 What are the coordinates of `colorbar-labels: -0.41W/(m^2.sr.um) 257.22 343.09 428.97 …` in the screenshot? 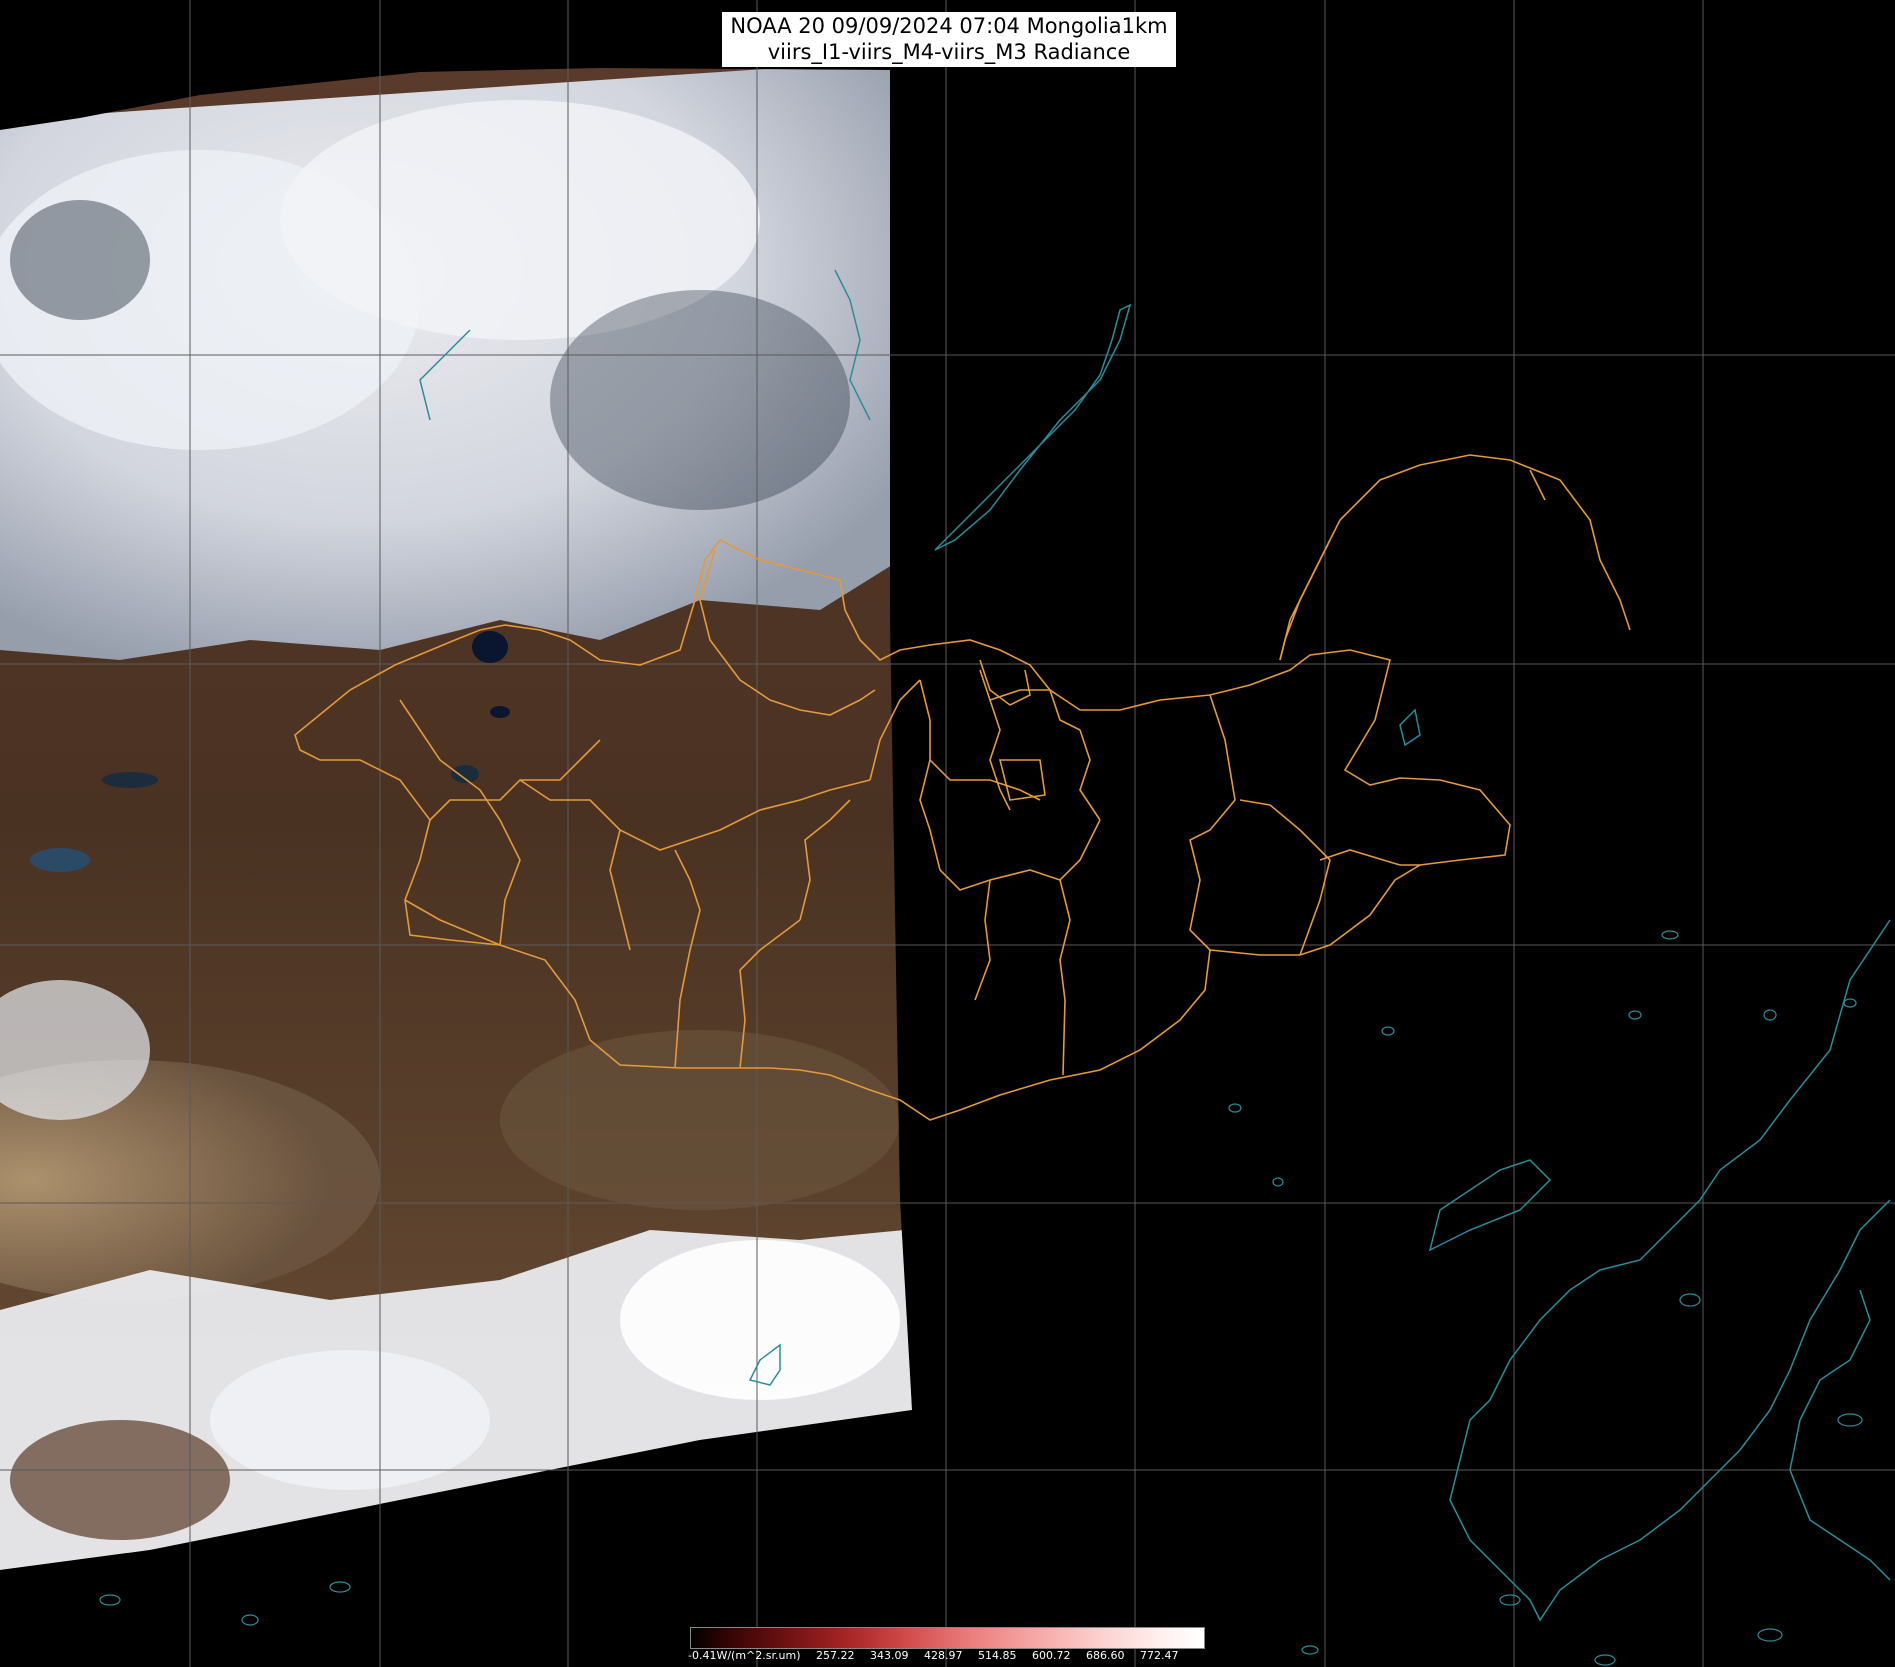 It's located at (948, 1657).